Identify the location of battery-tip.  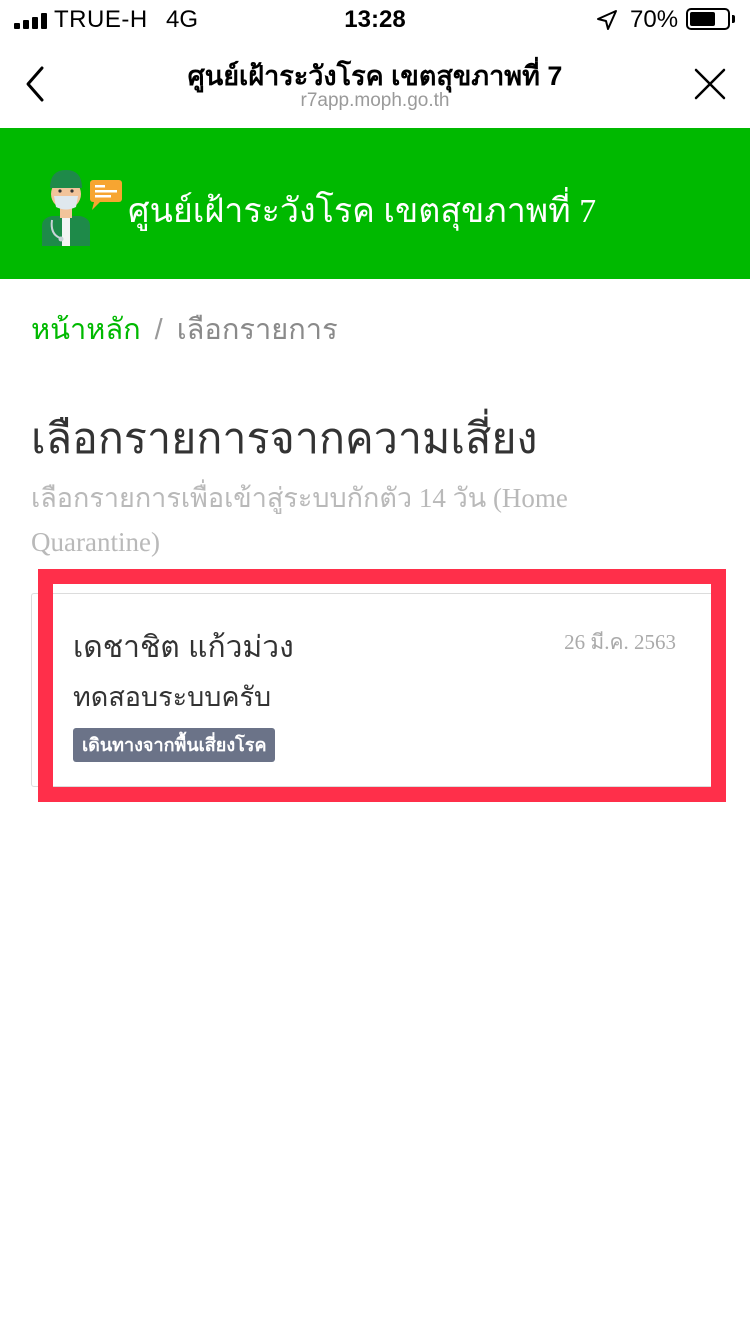
(733, 19).